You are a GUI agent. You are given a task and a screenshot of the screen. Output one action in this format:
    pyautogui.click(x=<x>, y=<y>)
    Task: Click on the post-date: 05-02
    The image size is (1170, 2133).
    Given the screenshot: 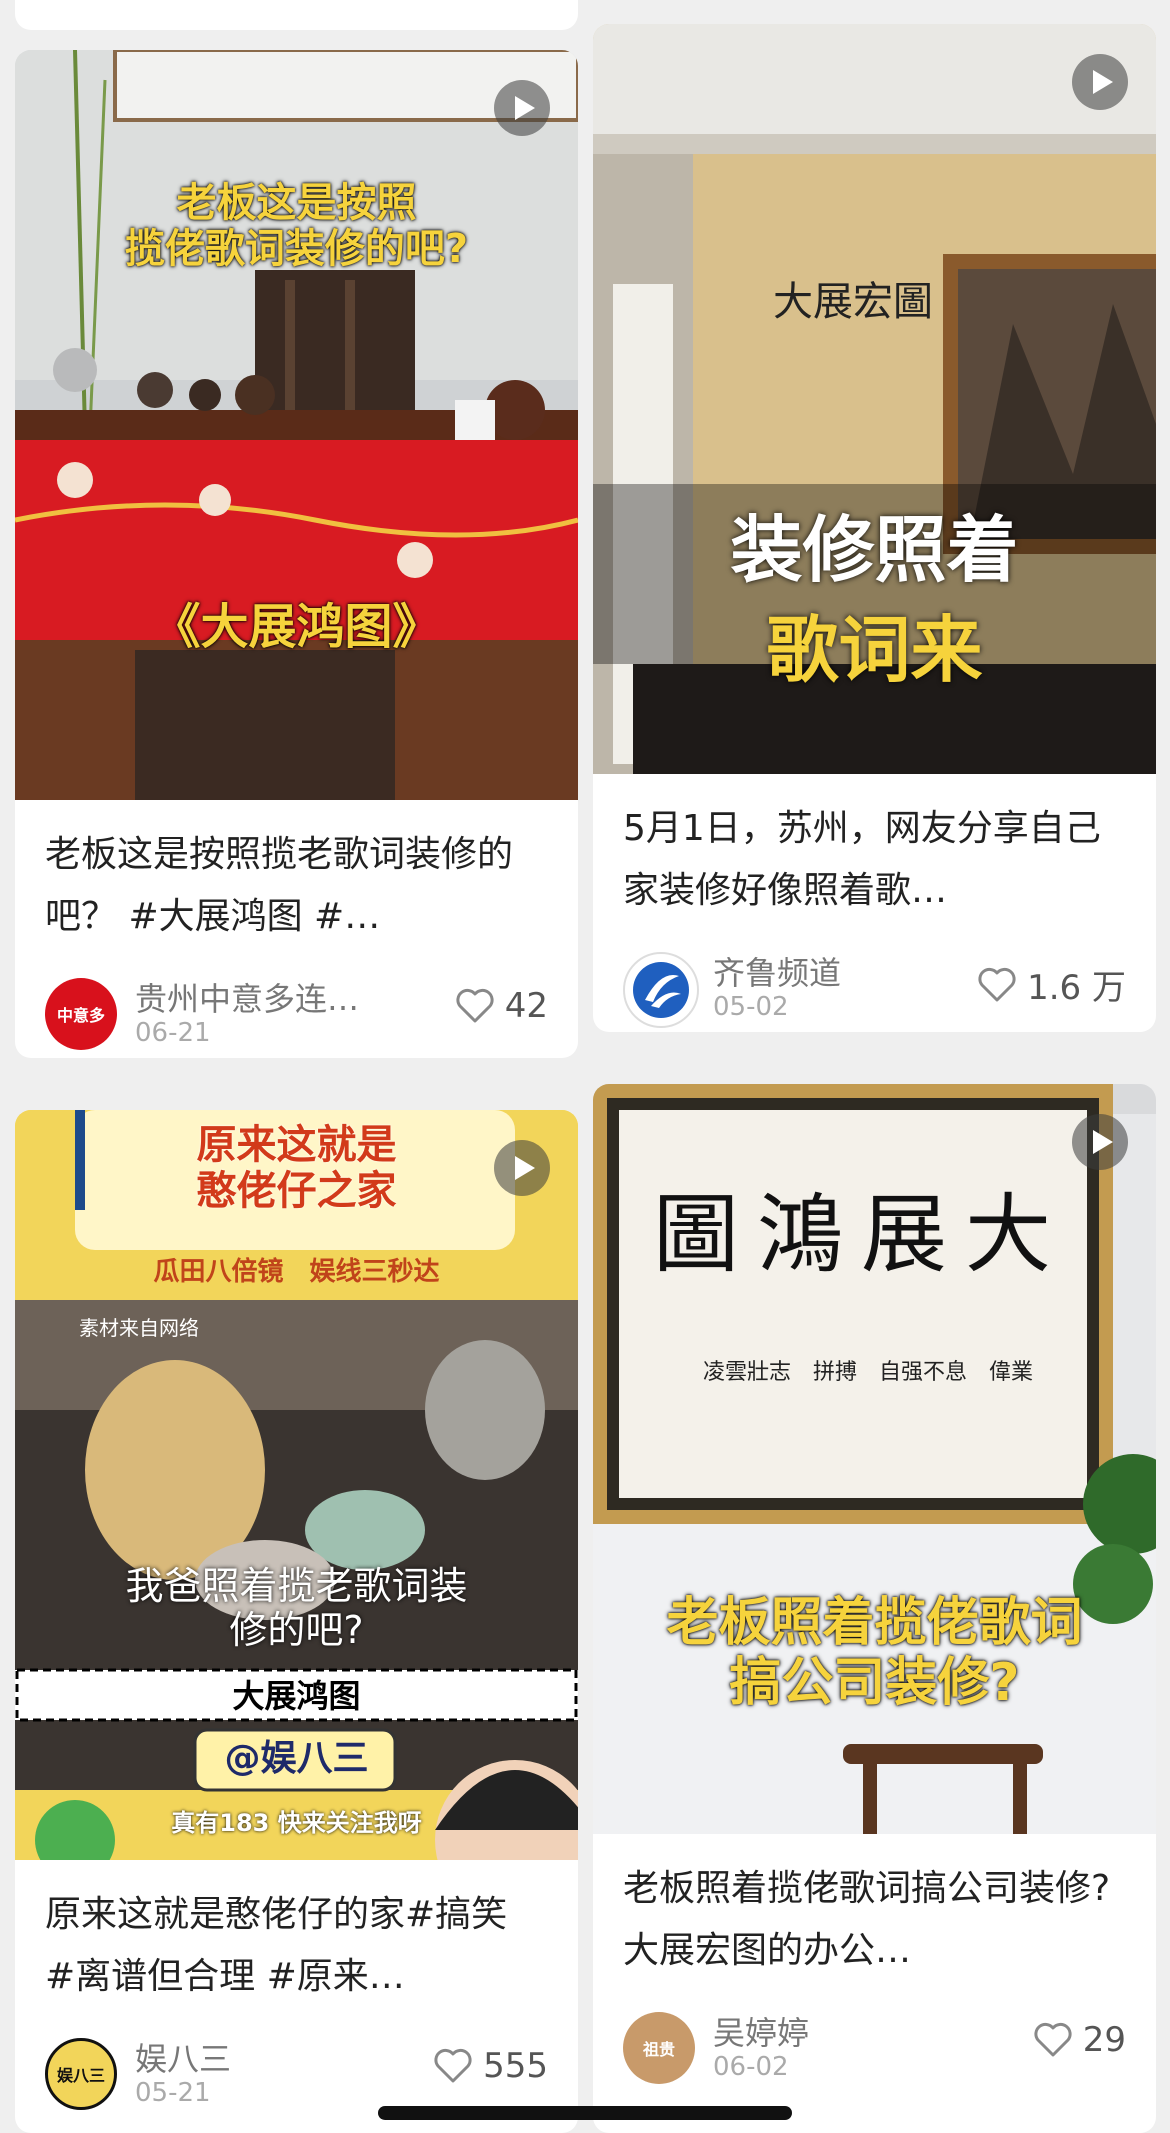 What is the action you would take?
    pyautogui.click(x=751, y=1007)
    